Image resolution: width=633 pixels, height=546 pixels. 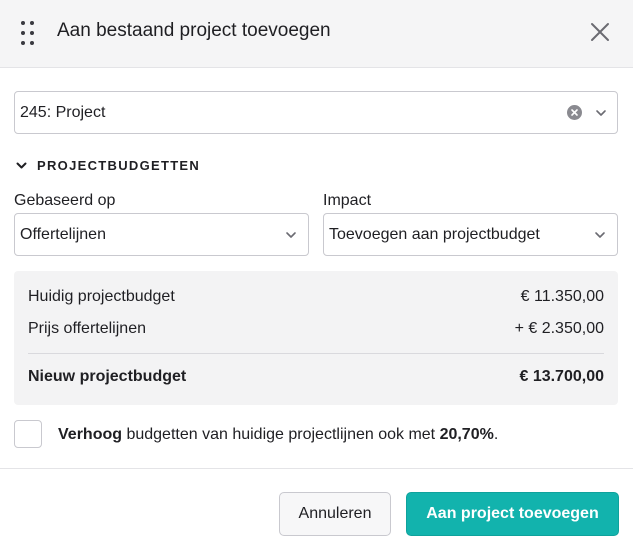 What do you see at coordinates (562, 296) in the screenshot?
I see `current-budget-value: € 11.350,00` at bounding box center [562, 296].